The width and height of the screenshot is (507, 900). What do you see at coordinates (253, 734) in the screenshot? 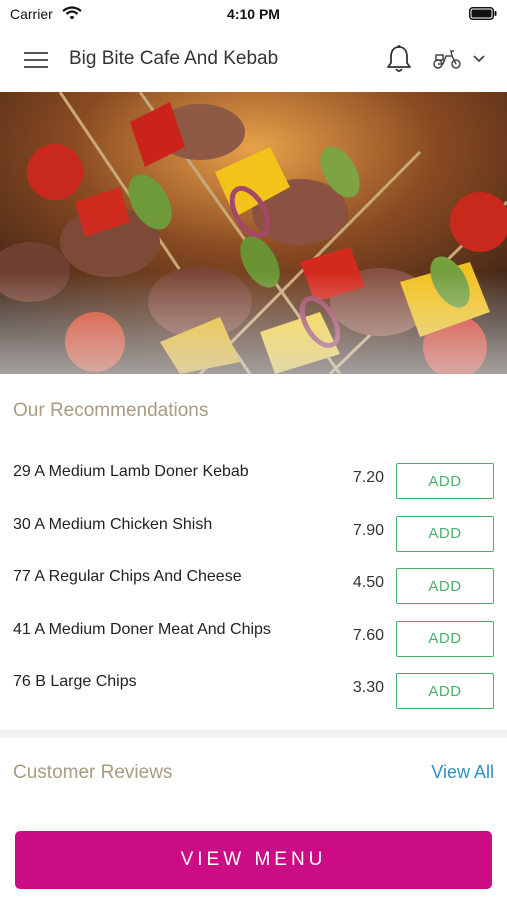
I see `section-divider` at bounding box center [253, 734].